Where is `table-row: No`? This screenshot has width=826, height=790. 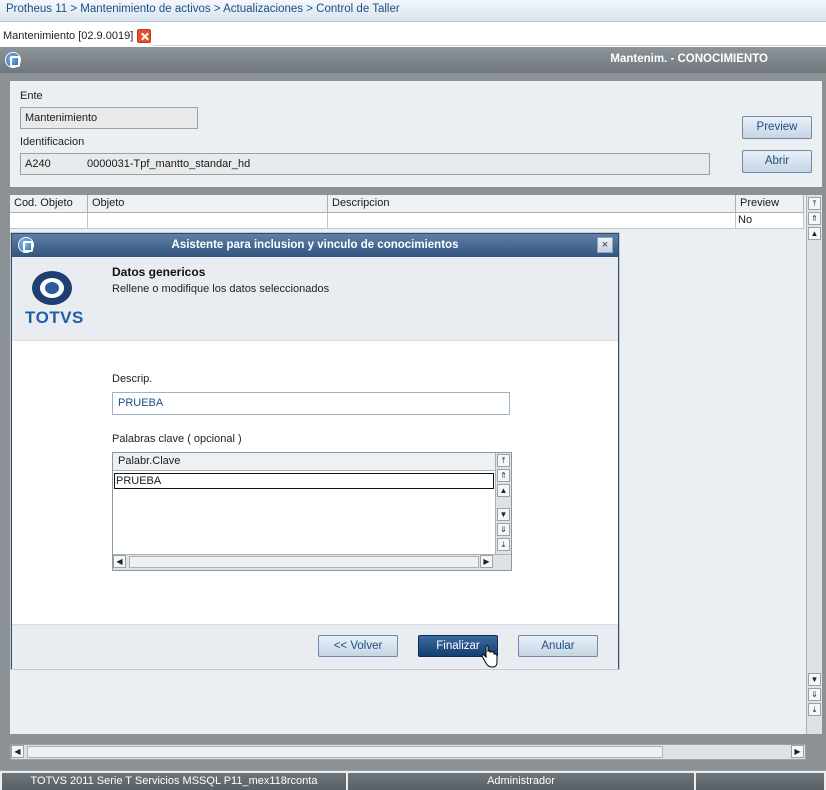
table-row: No is located at coordinates (407, 221).